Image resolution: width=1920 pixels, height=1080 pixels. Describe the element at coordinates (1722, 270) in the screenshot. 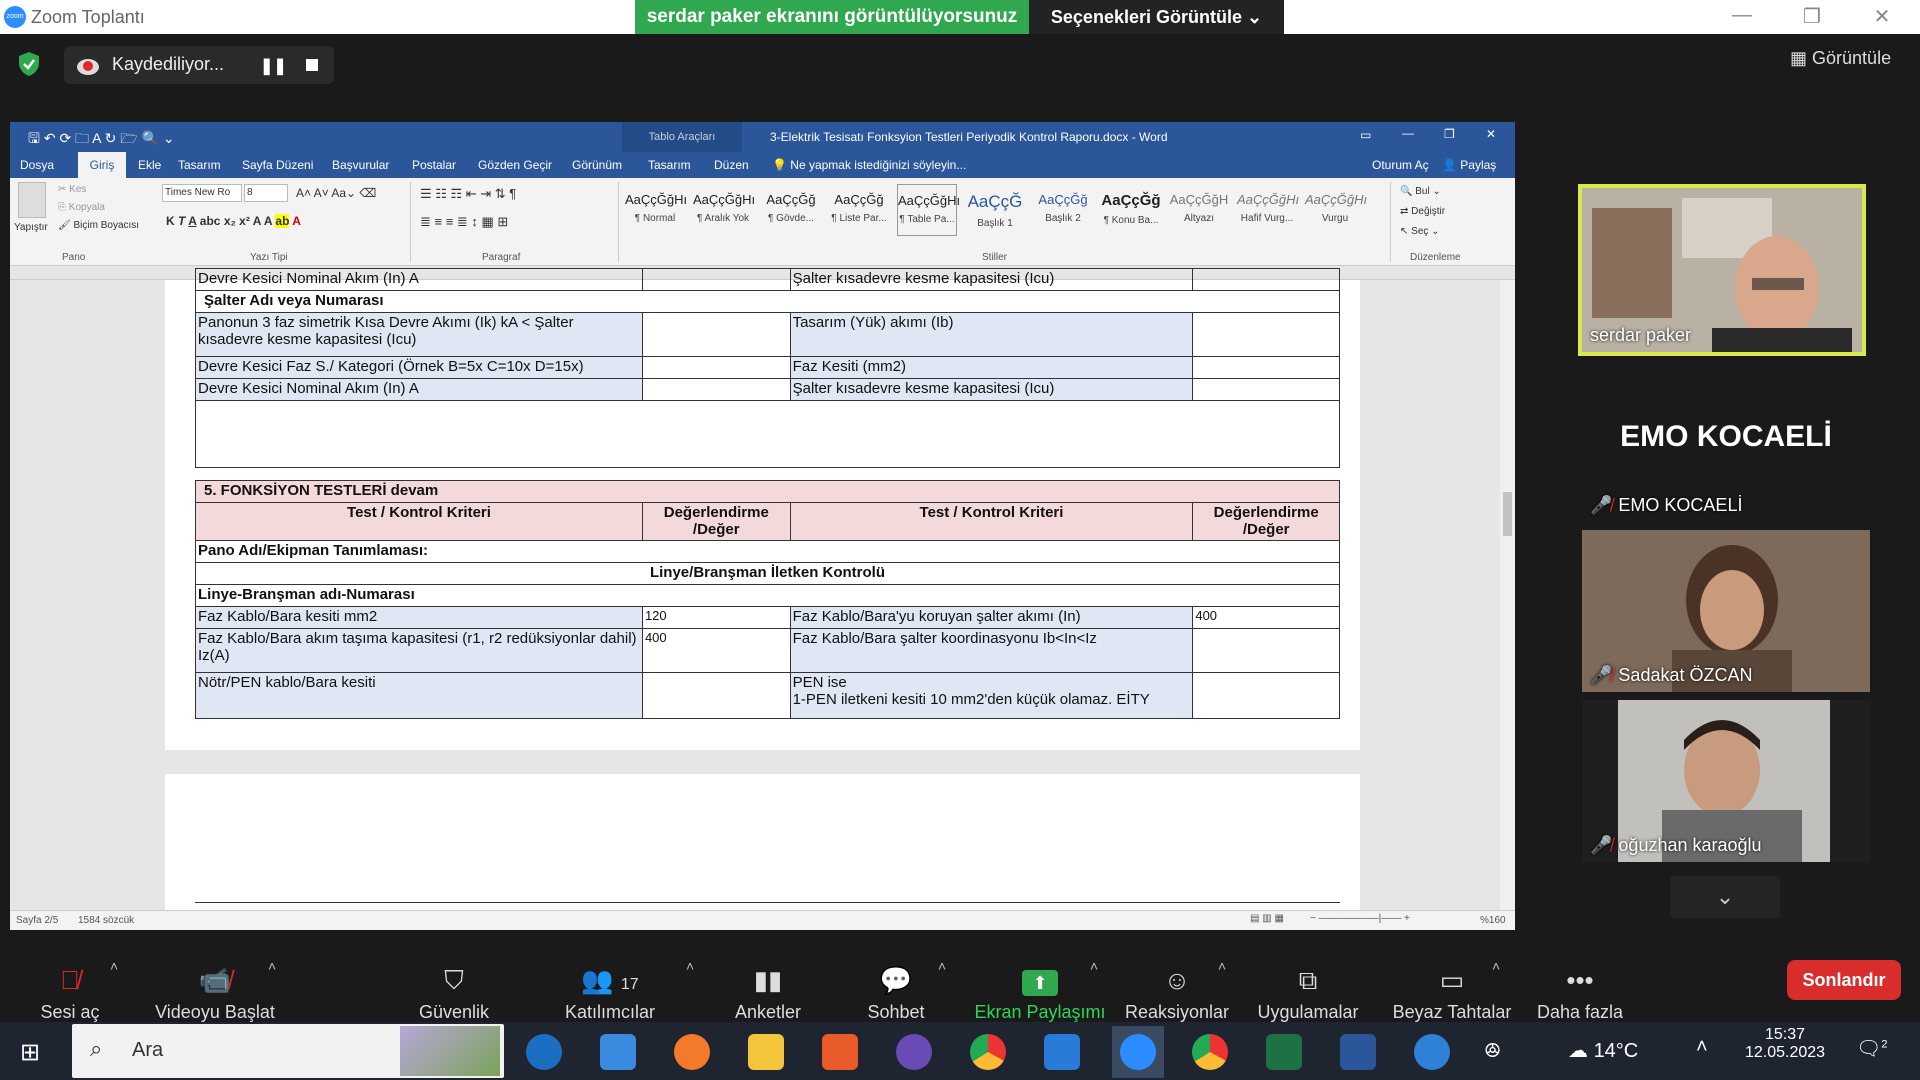

I see `participant-tile-serdar: serdar paker` at that location.